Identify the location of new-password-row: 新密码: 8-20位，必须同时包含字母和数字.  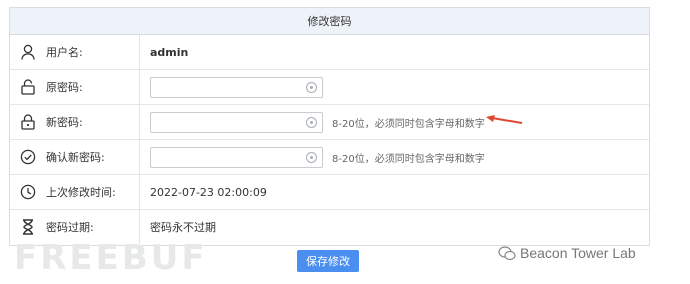
(329, 122).